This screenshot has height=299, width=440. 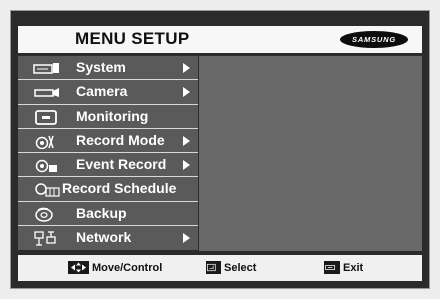 I want to click on arrow-keys-icon, so click(x=78, y=267).